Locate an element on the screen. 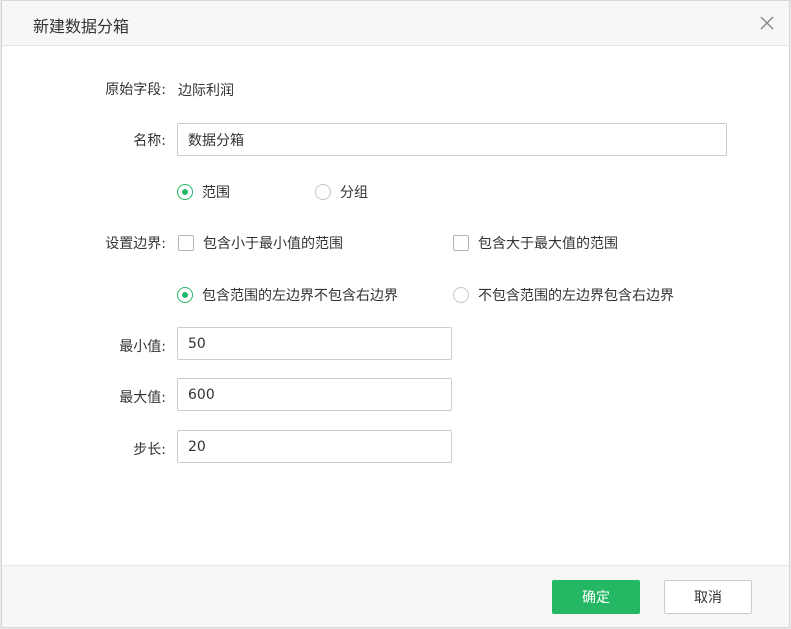 The image size is (791, 629). name-input is located at coordinates (452, 139).